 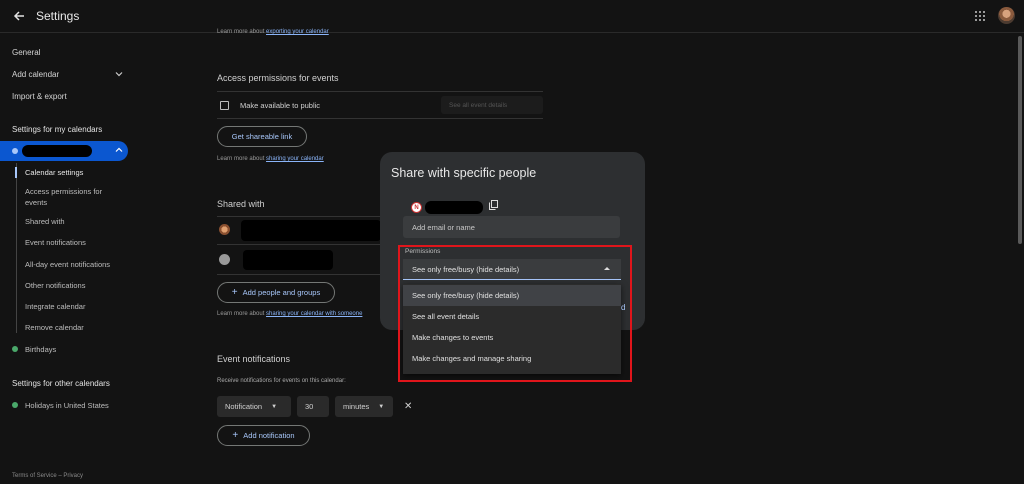 What do you see at coordinates (45, 221) in the screenshot?
I see `sidebar-sub-shared-with: Shared with` at bounding box center [45, 221].